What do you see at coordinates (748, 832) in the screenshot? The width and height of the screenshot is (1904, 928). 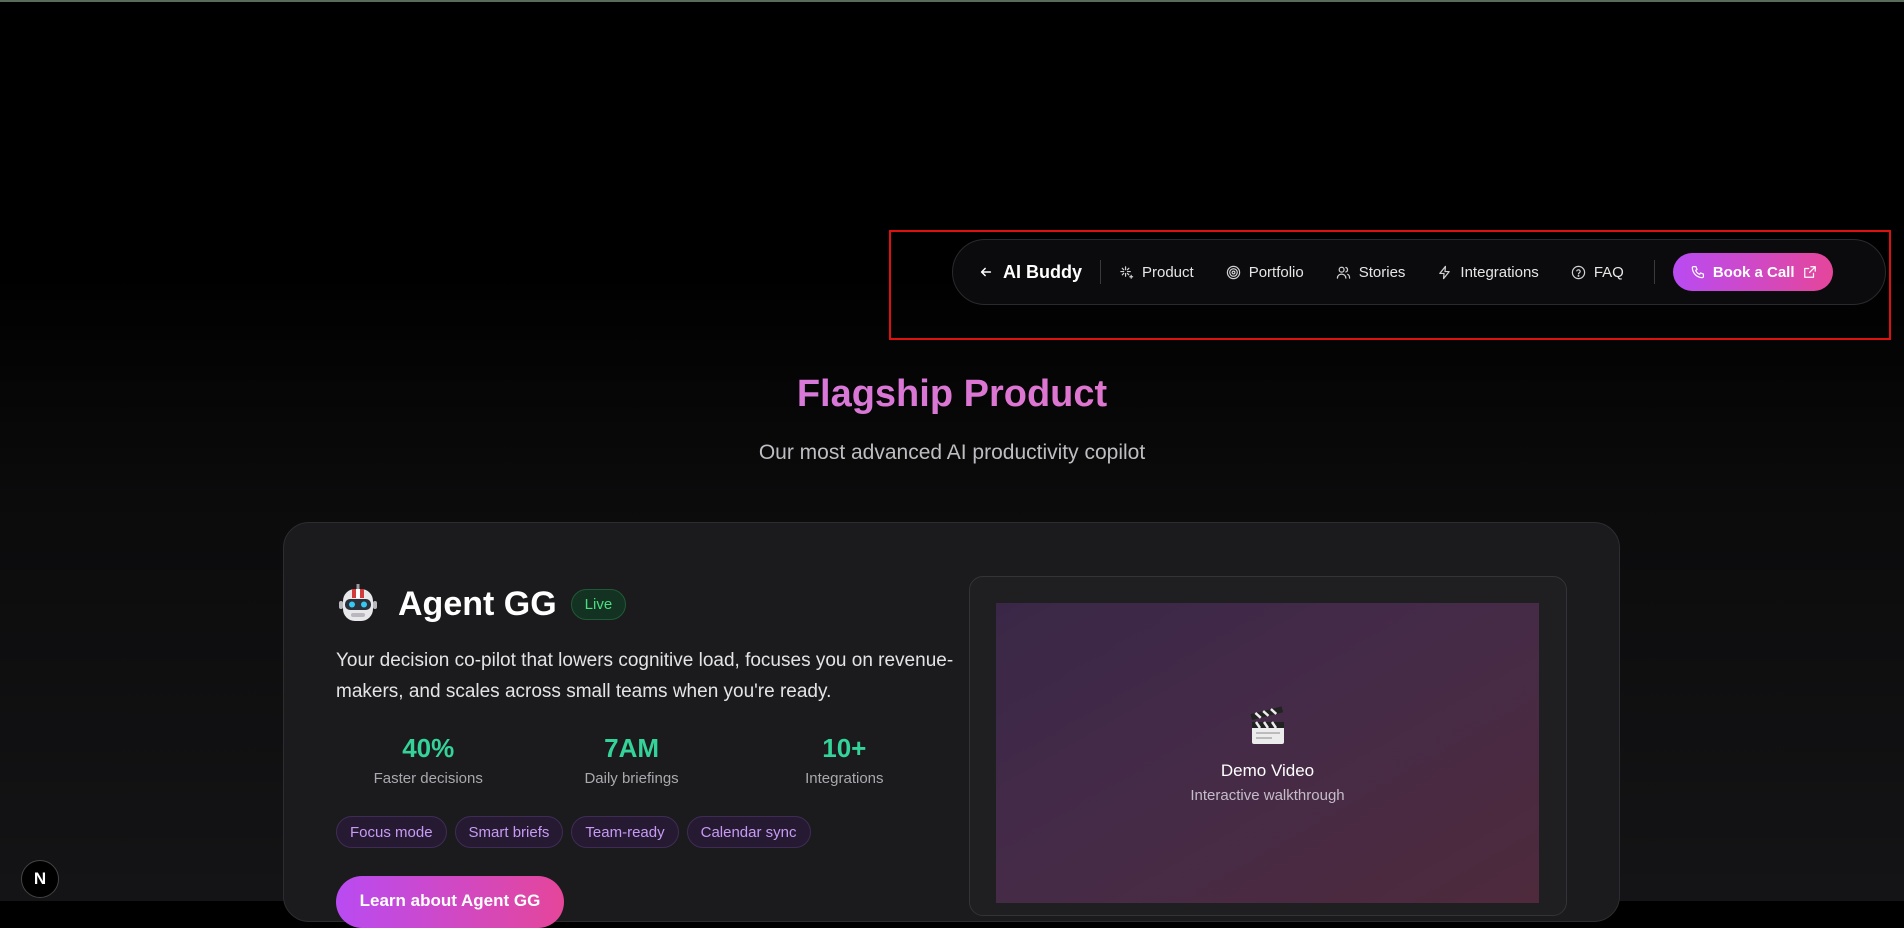 I see `tag-chip: Calendar sync` at bounding box center [748, 832].